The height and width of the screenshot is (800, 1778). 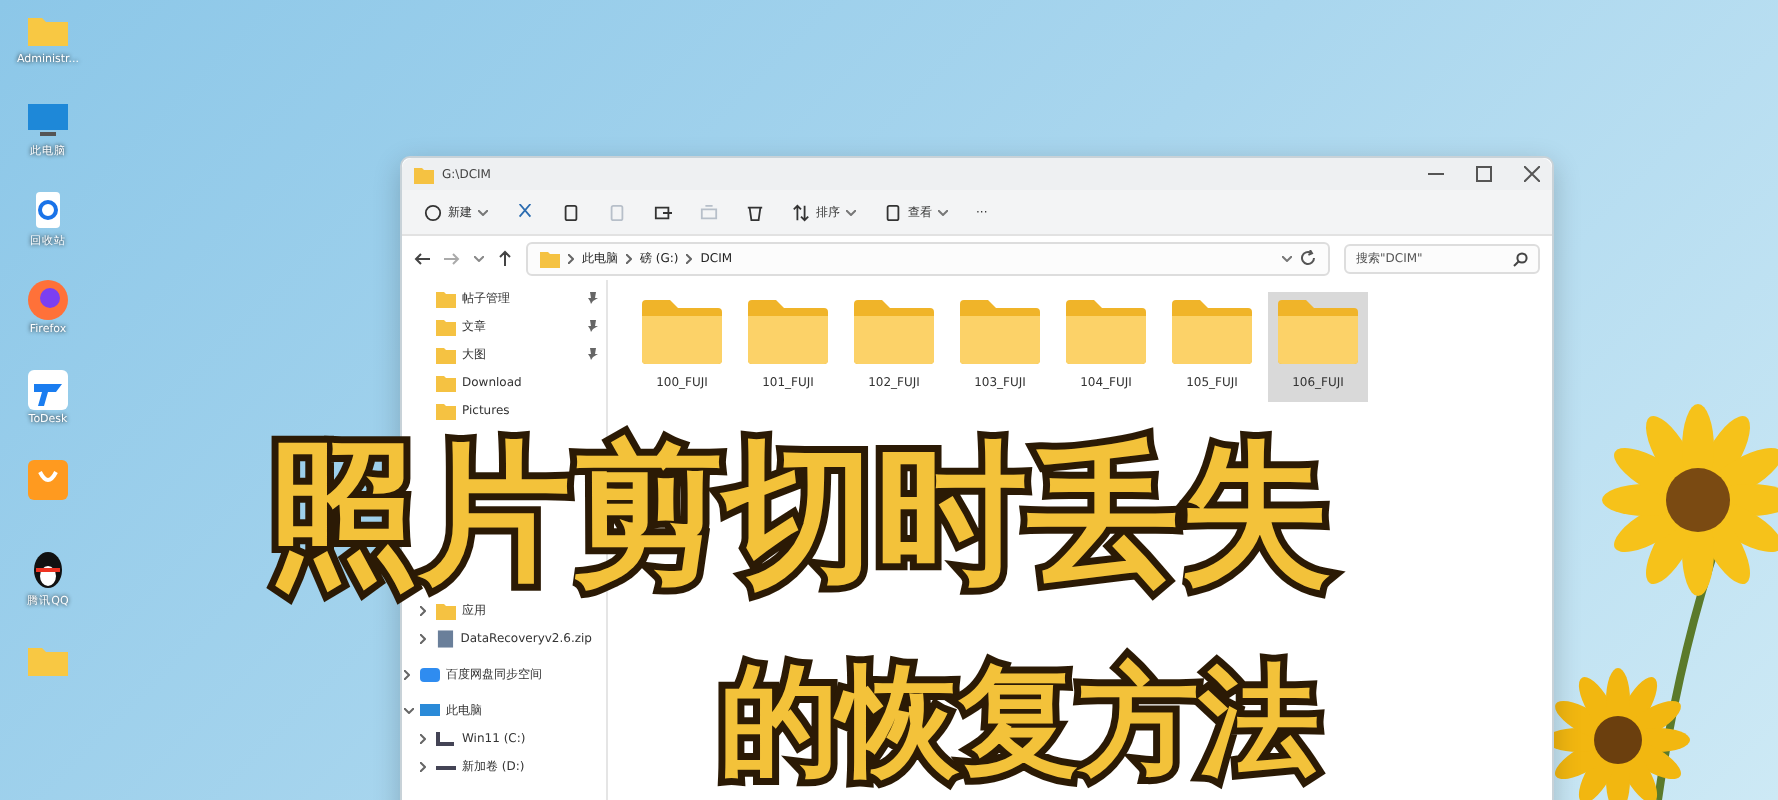 What do you see at coordinates (1484, 174) in the screenshot?
I see `maximize-icon` at bounding box center [1484, 174].